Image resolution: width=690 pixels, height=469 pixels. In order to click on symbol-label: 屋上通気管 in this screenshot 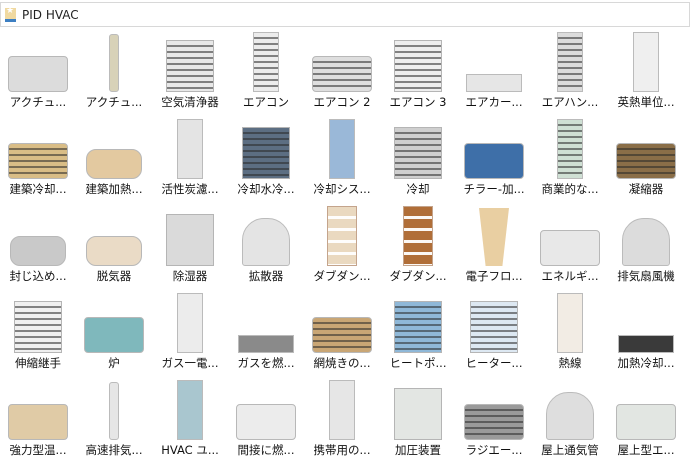, I will do `click(570, 450)`.